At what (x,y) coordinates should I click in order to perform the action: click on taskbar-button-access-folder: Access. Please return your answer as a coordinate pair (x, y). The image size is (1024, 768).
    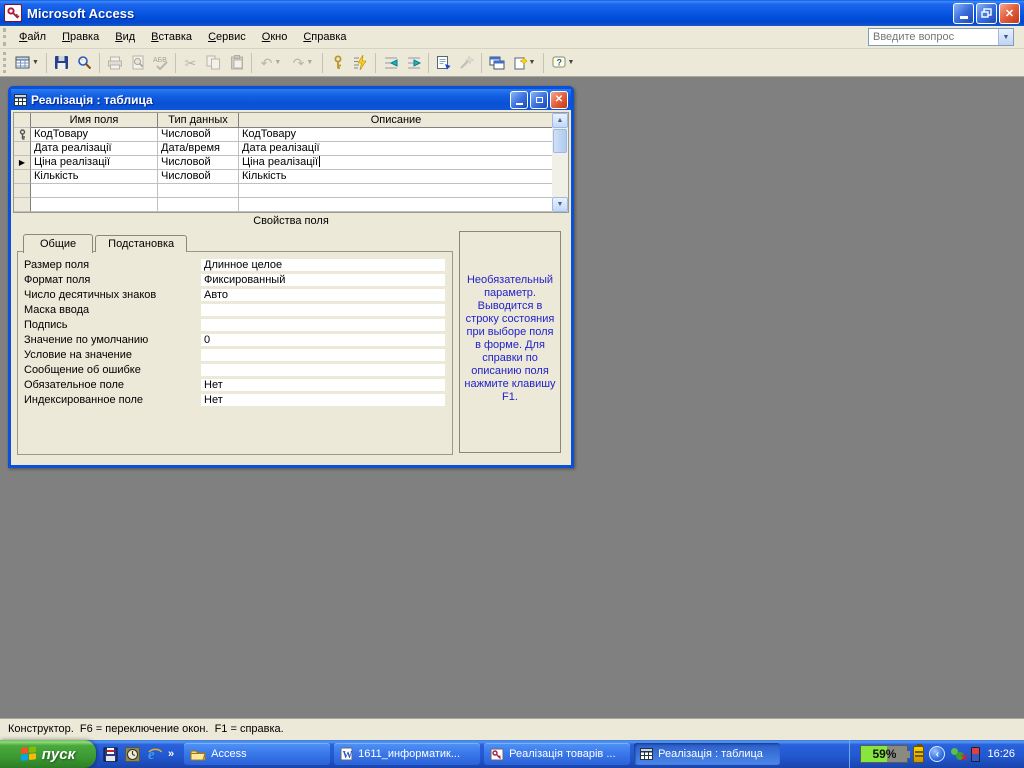
    Looking at the image, I should click on (257, 754).